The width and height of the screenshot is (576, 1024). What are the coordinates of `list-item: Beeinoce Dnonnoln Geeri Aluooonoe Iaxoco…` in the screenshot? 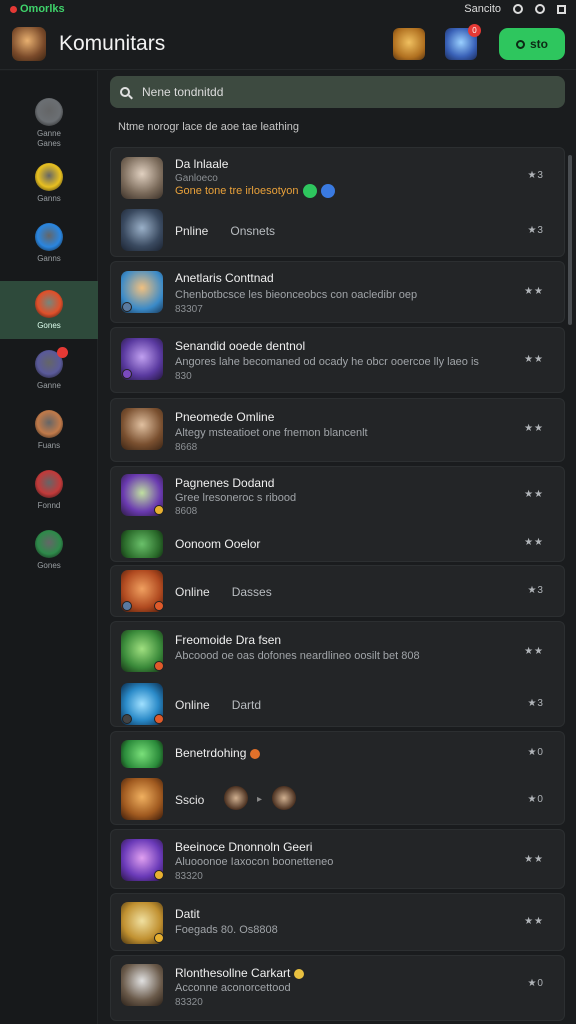 It's located at (337, 859).